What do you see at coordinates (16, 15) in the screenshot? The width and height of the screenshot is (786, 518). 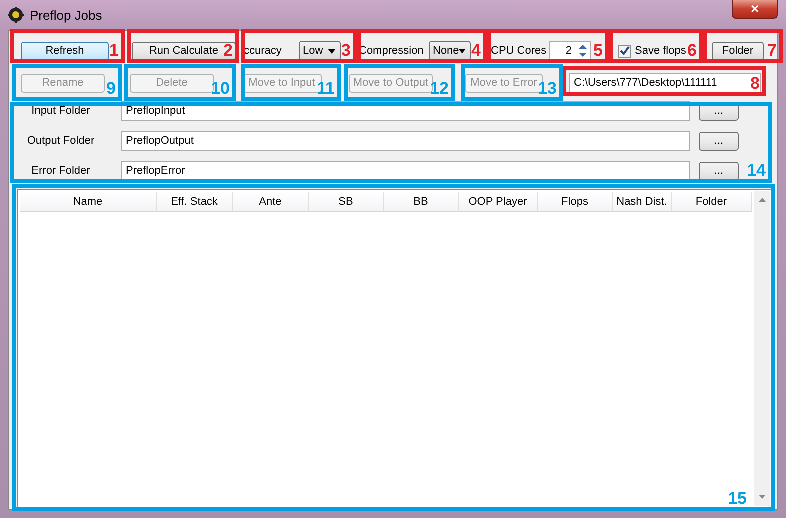 I see `app-icon` at bounding box center [16, 15].